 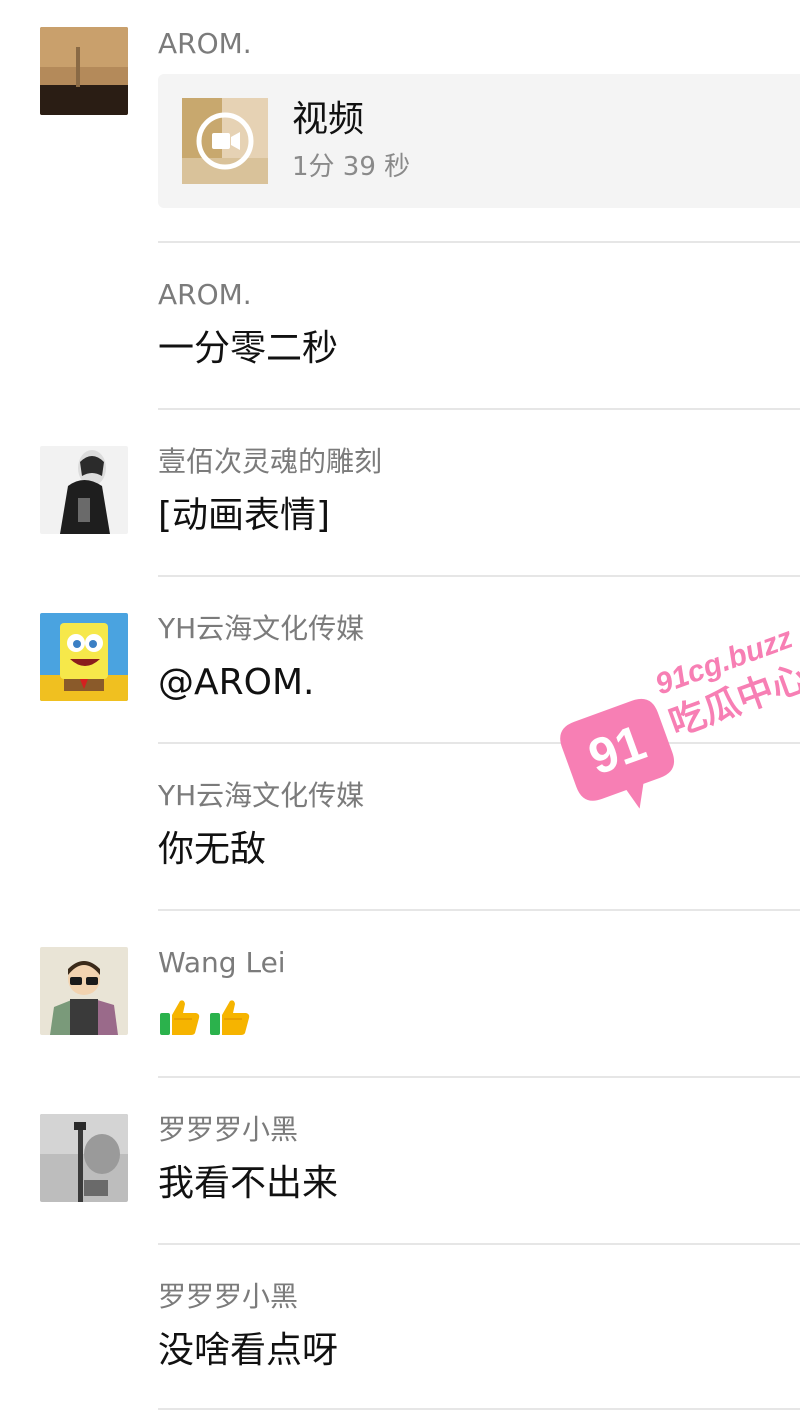 I want to click on comment-item: 壹佰次灵魂的雕刻 [动画表情], so click(x=400, y=493).